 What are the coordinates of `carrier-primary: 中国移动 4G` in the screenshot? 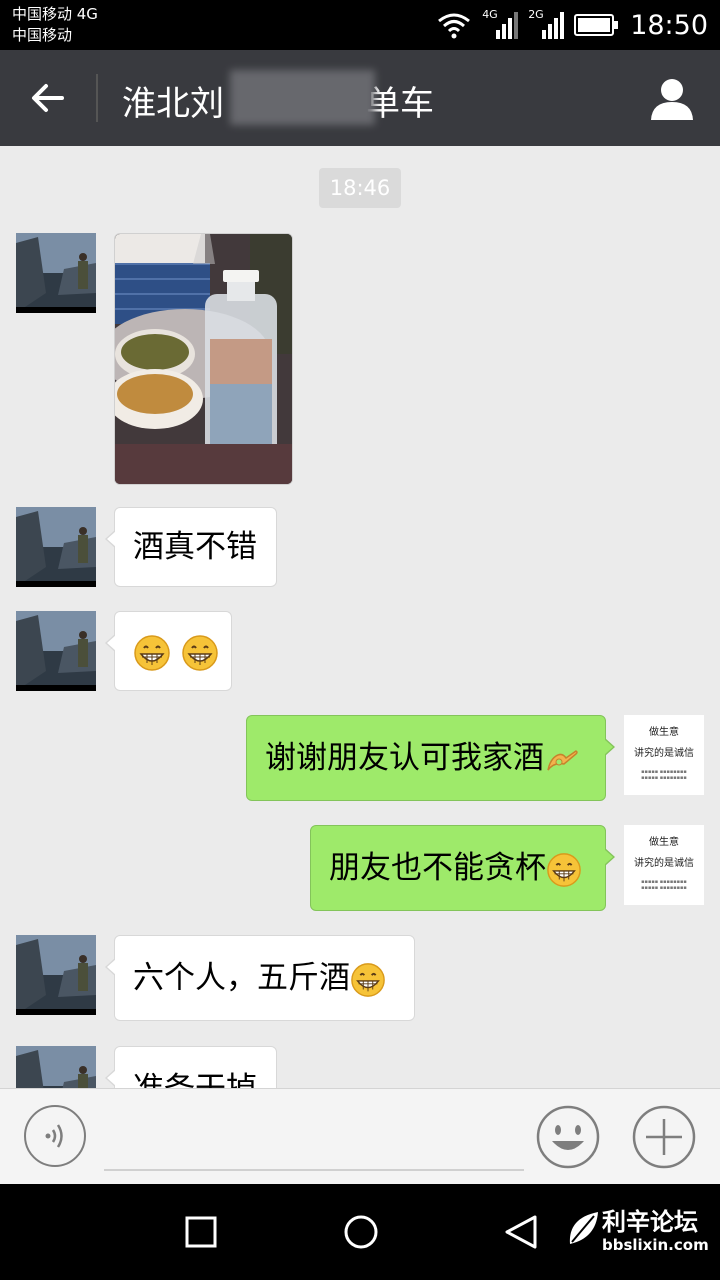 It's located at (55, 14).